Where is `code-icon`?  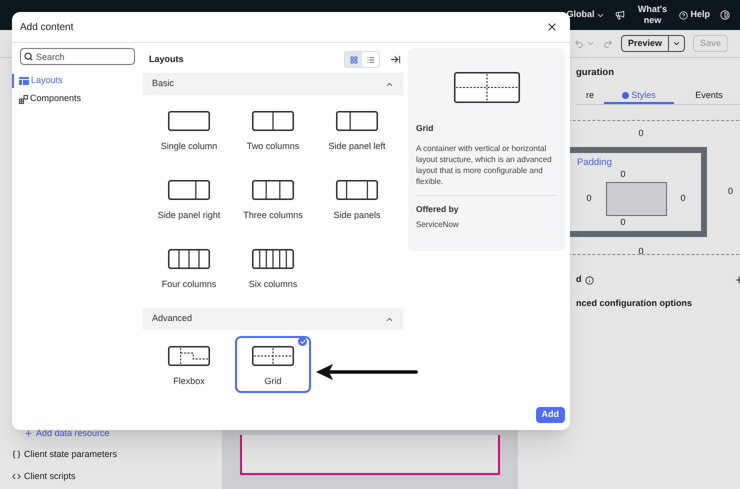 code-icon is located at coordinates (16, 476).